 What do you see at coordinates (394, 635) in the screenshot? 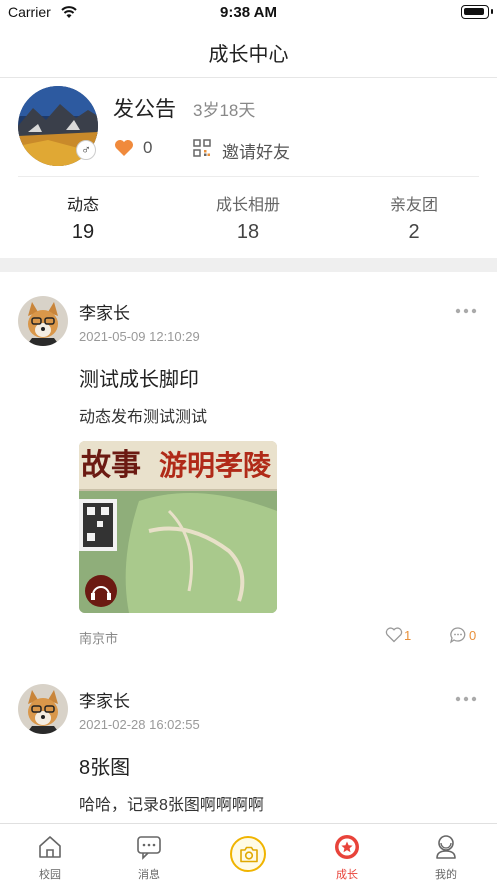
I see `heart-outline-icon` at bounding box center [394, 635].